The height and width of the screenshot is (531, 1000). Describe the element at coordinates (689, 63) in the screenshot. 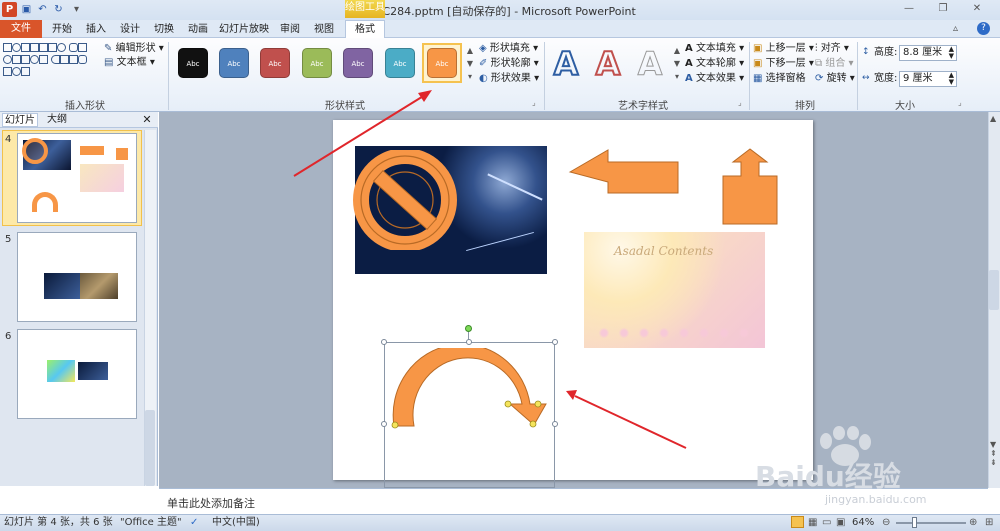

I see `text-outline-icon: A` at that location.